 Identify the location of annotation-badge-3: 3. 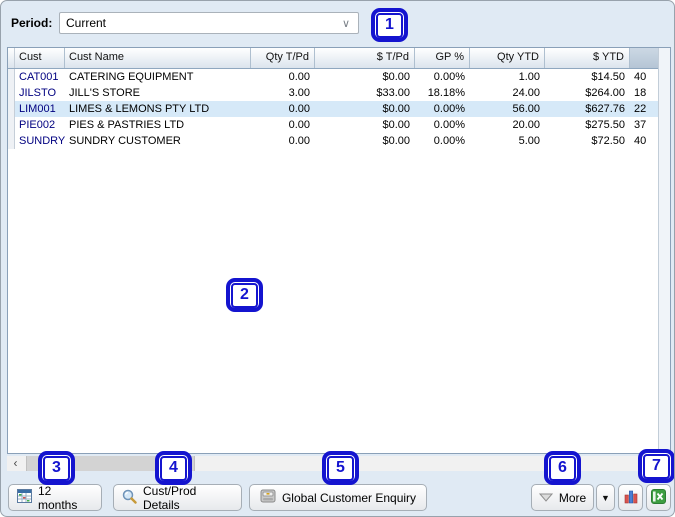
(56, 468).